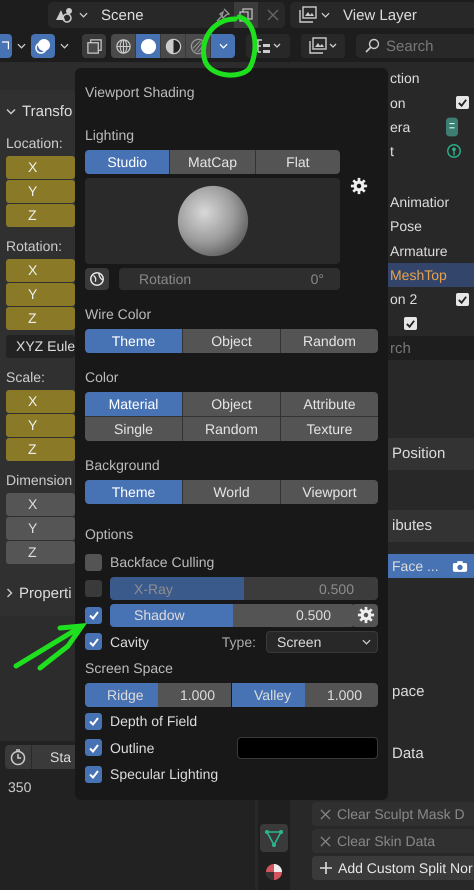 Image resolution: width=474 pixels, height=890 pixels. I want to click on outliner-row: t, so click(431, 151).